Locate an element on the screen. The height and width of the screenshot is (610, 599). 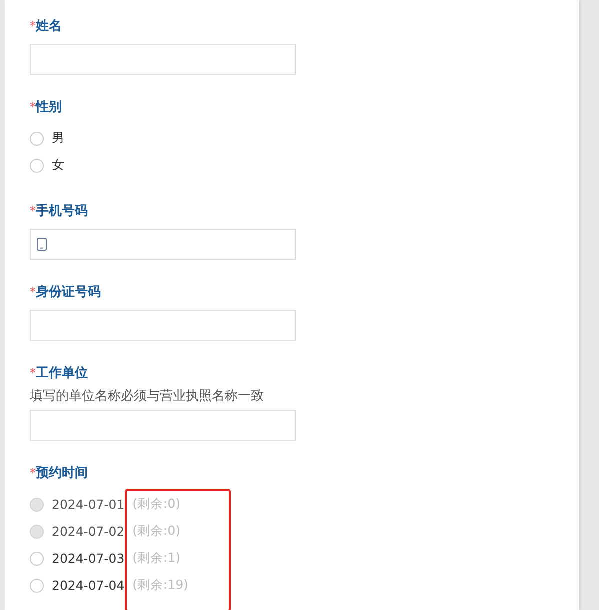
field-label: 工作单位 is located at coordinates (62, 374).